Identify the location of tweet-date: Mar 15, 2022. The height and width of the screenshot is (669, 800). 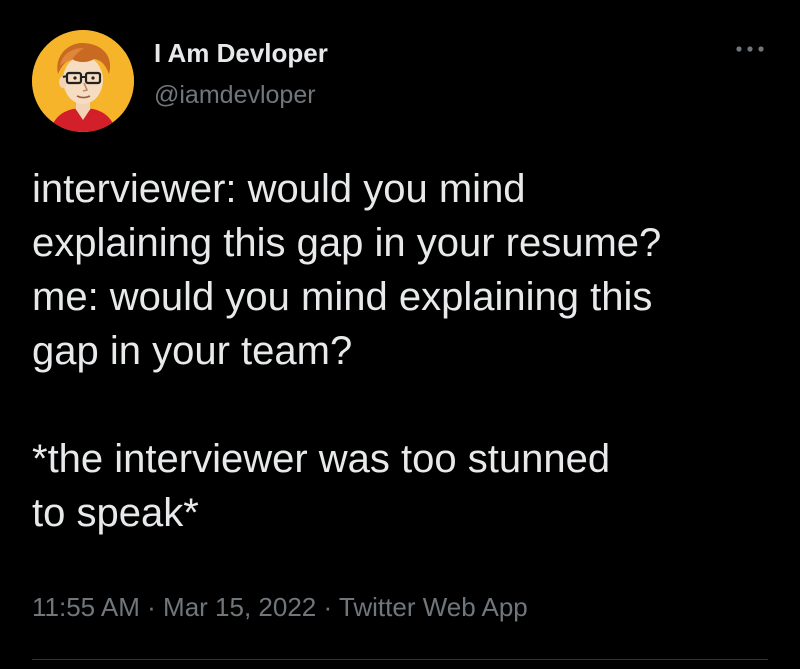
(239, 607).